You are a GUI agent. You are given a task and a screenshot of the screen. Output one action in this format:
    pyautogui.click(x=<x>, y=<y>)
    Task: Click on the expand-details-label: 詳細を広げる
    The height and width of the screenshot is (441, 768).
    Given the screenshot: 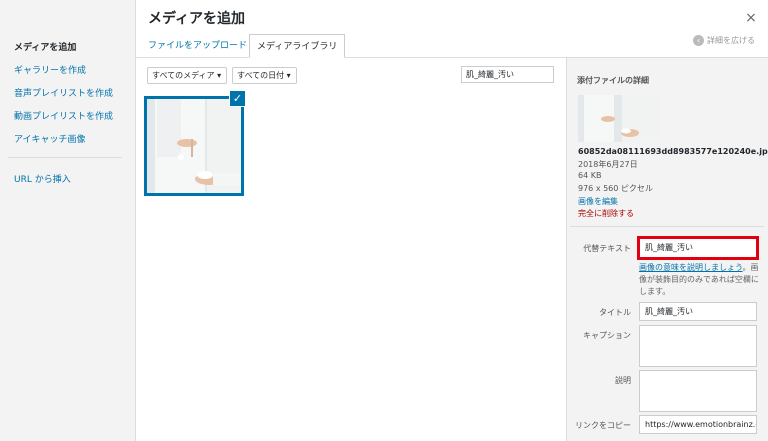 What is the action you would take?
    pyautogui.click(x=731, y=40)
    